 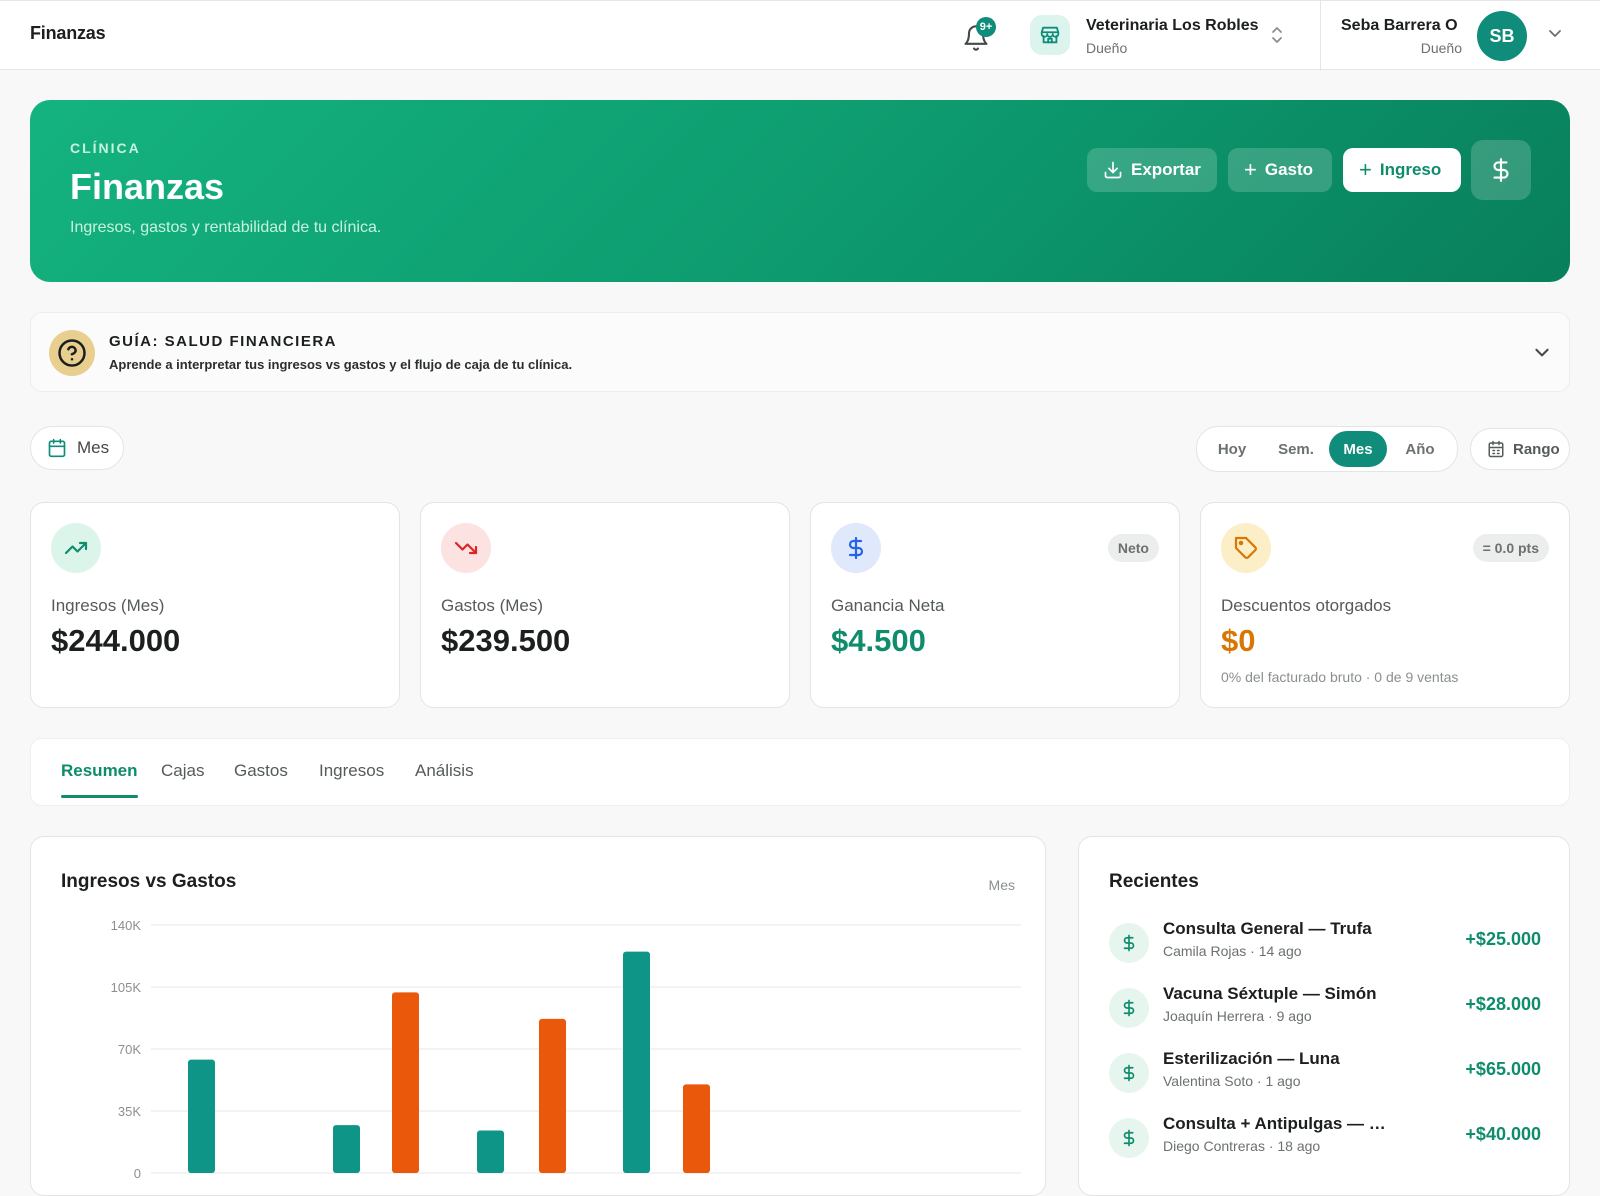 What do you see at coordinates (126, 987) in the screenshot?
I see `y-tick-label: 105K` at bounding box center [126, 987].